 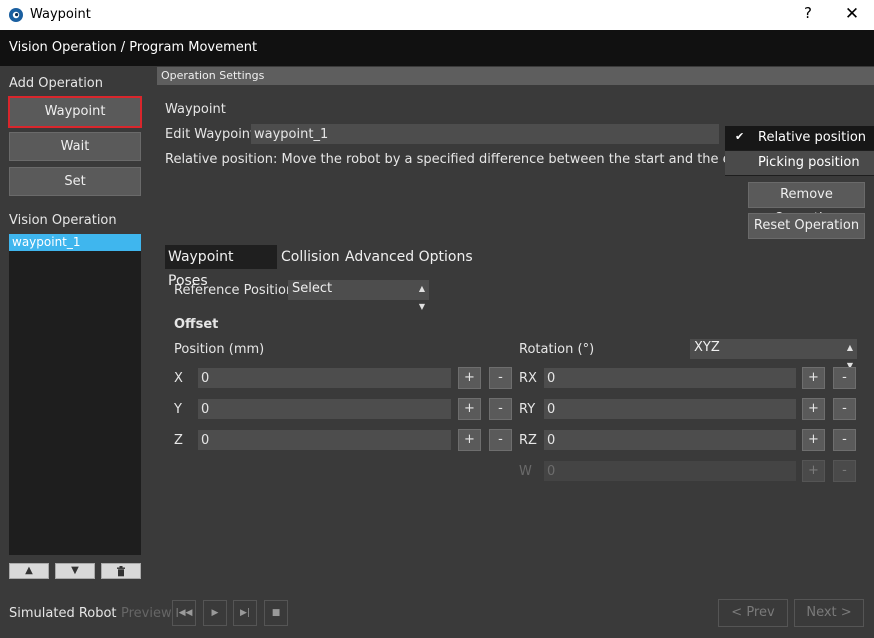 I want to click on page-header: Vision Operation / Program Movement, so click(x=437, y=48).